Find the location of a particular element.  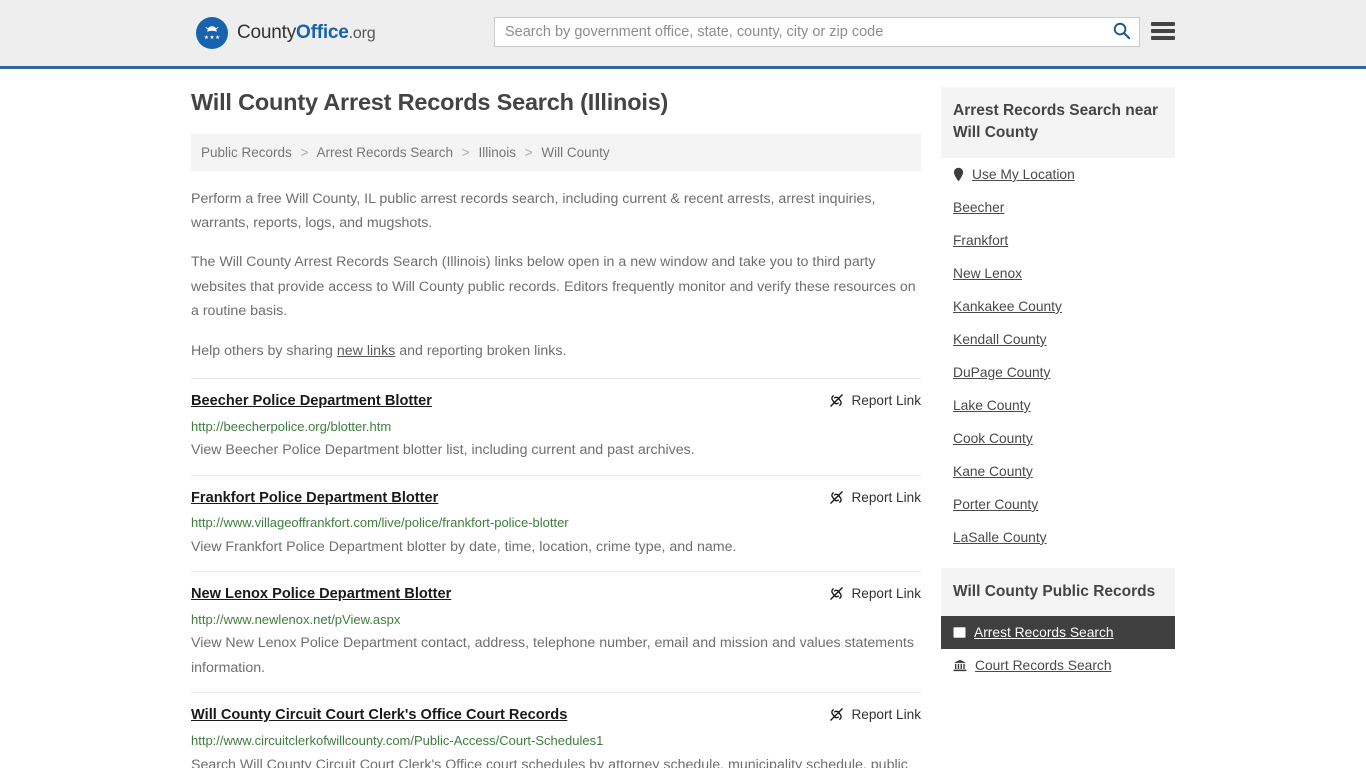

breadcrumb-item-public-records: Public Records is located at coordinates (246, 152).